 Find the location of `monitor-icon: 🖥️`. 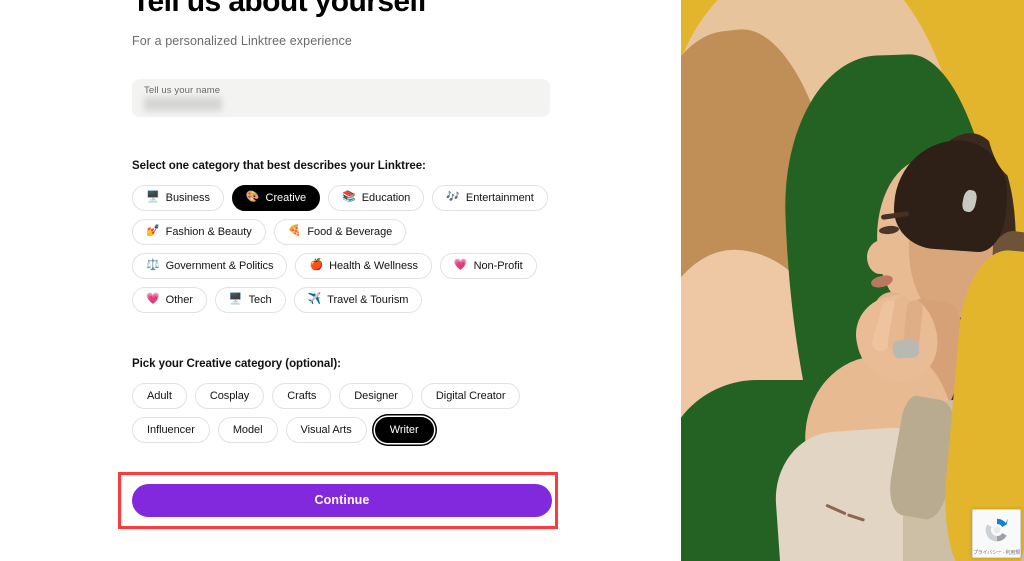

monitor-icon: 🖥️ is located at coordinates (235, 299).